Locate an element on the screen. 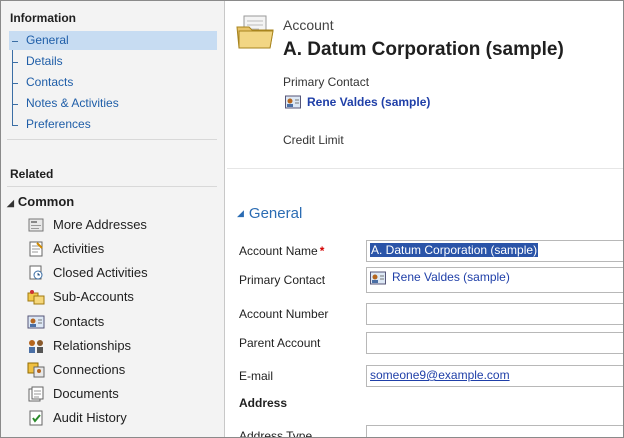 The height and width of the screenshot is (438, 624). audit-history-icon is located at coordinates (36, 418).